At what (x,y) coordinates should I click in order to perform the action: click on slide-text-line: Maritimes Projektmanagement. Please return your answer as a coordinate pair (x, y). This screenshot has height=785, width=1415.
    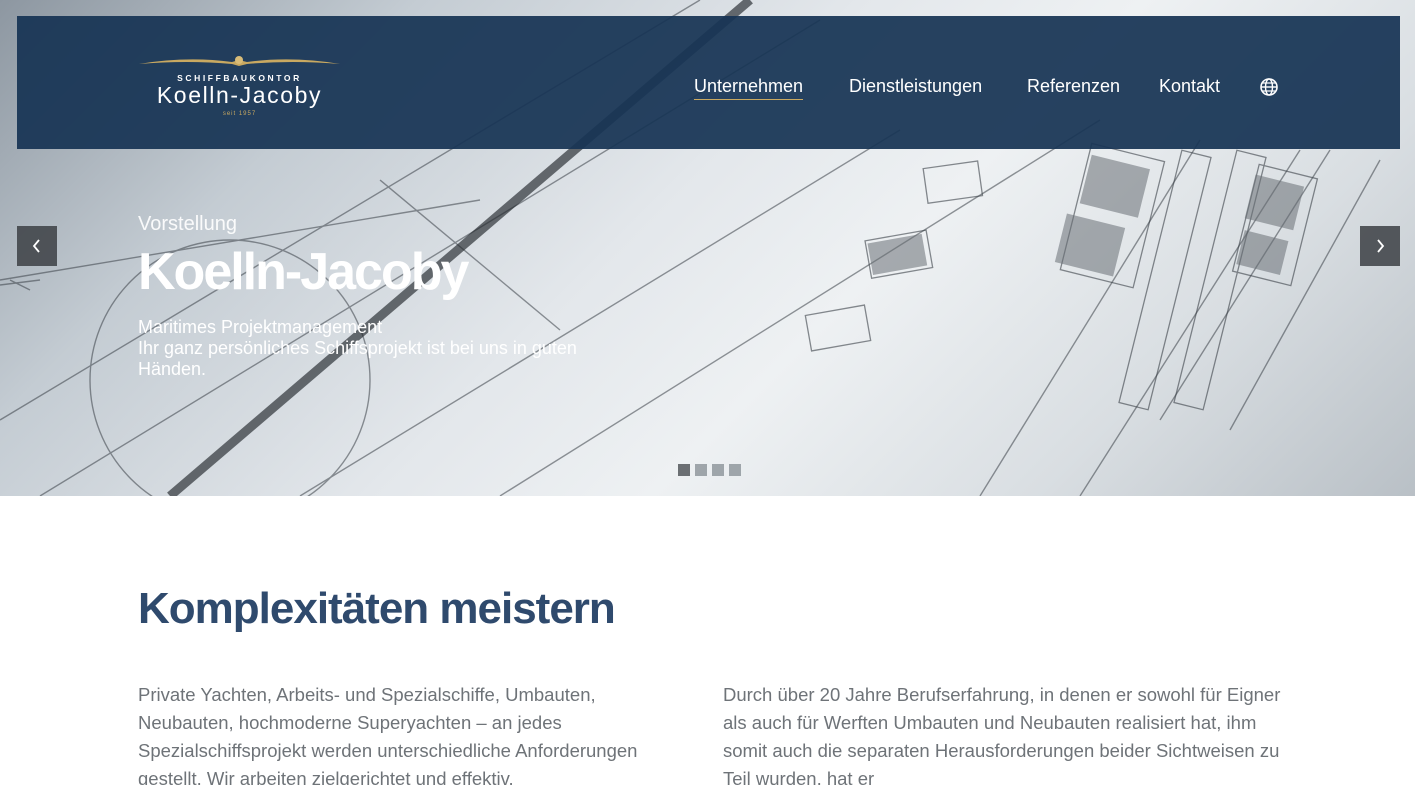
    Looking at the image, I should click on (260, 327).